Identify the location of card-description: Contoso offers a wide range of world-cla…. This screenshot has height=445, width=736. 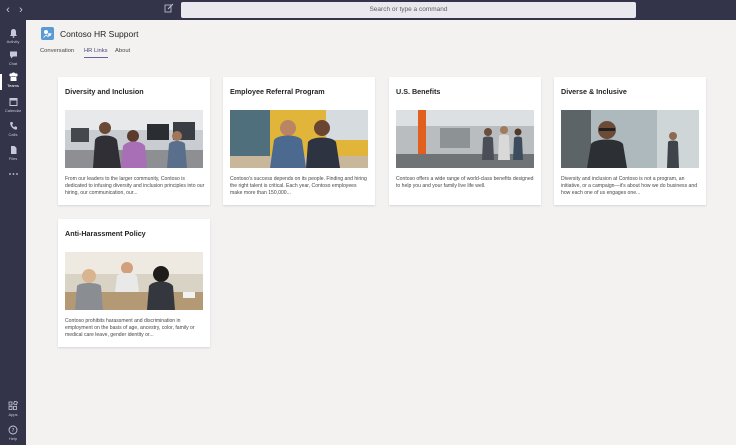
(465, 182).